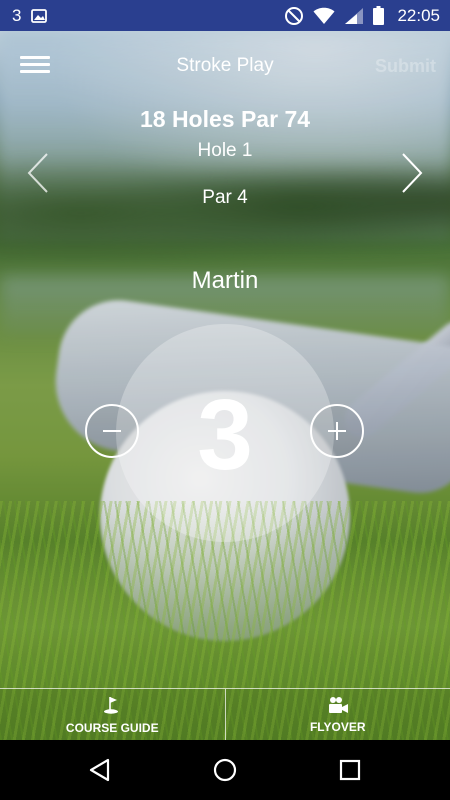 The image size is (450, 800). Describe the element at coordinates (39, 16) in the screenshot. I see `image-icon` at that location.